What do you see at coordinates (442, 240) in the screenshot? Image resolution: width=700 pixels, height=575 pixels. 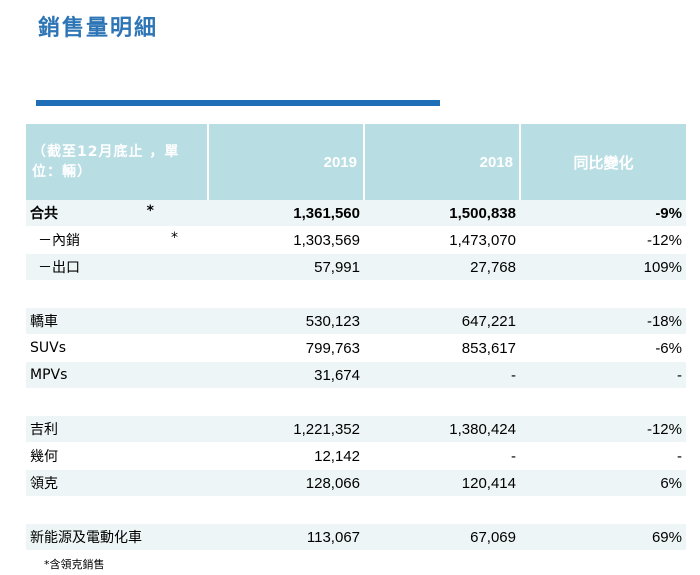 I see `row-value-2018: 1,473,070` at bounding box center [442, 240].